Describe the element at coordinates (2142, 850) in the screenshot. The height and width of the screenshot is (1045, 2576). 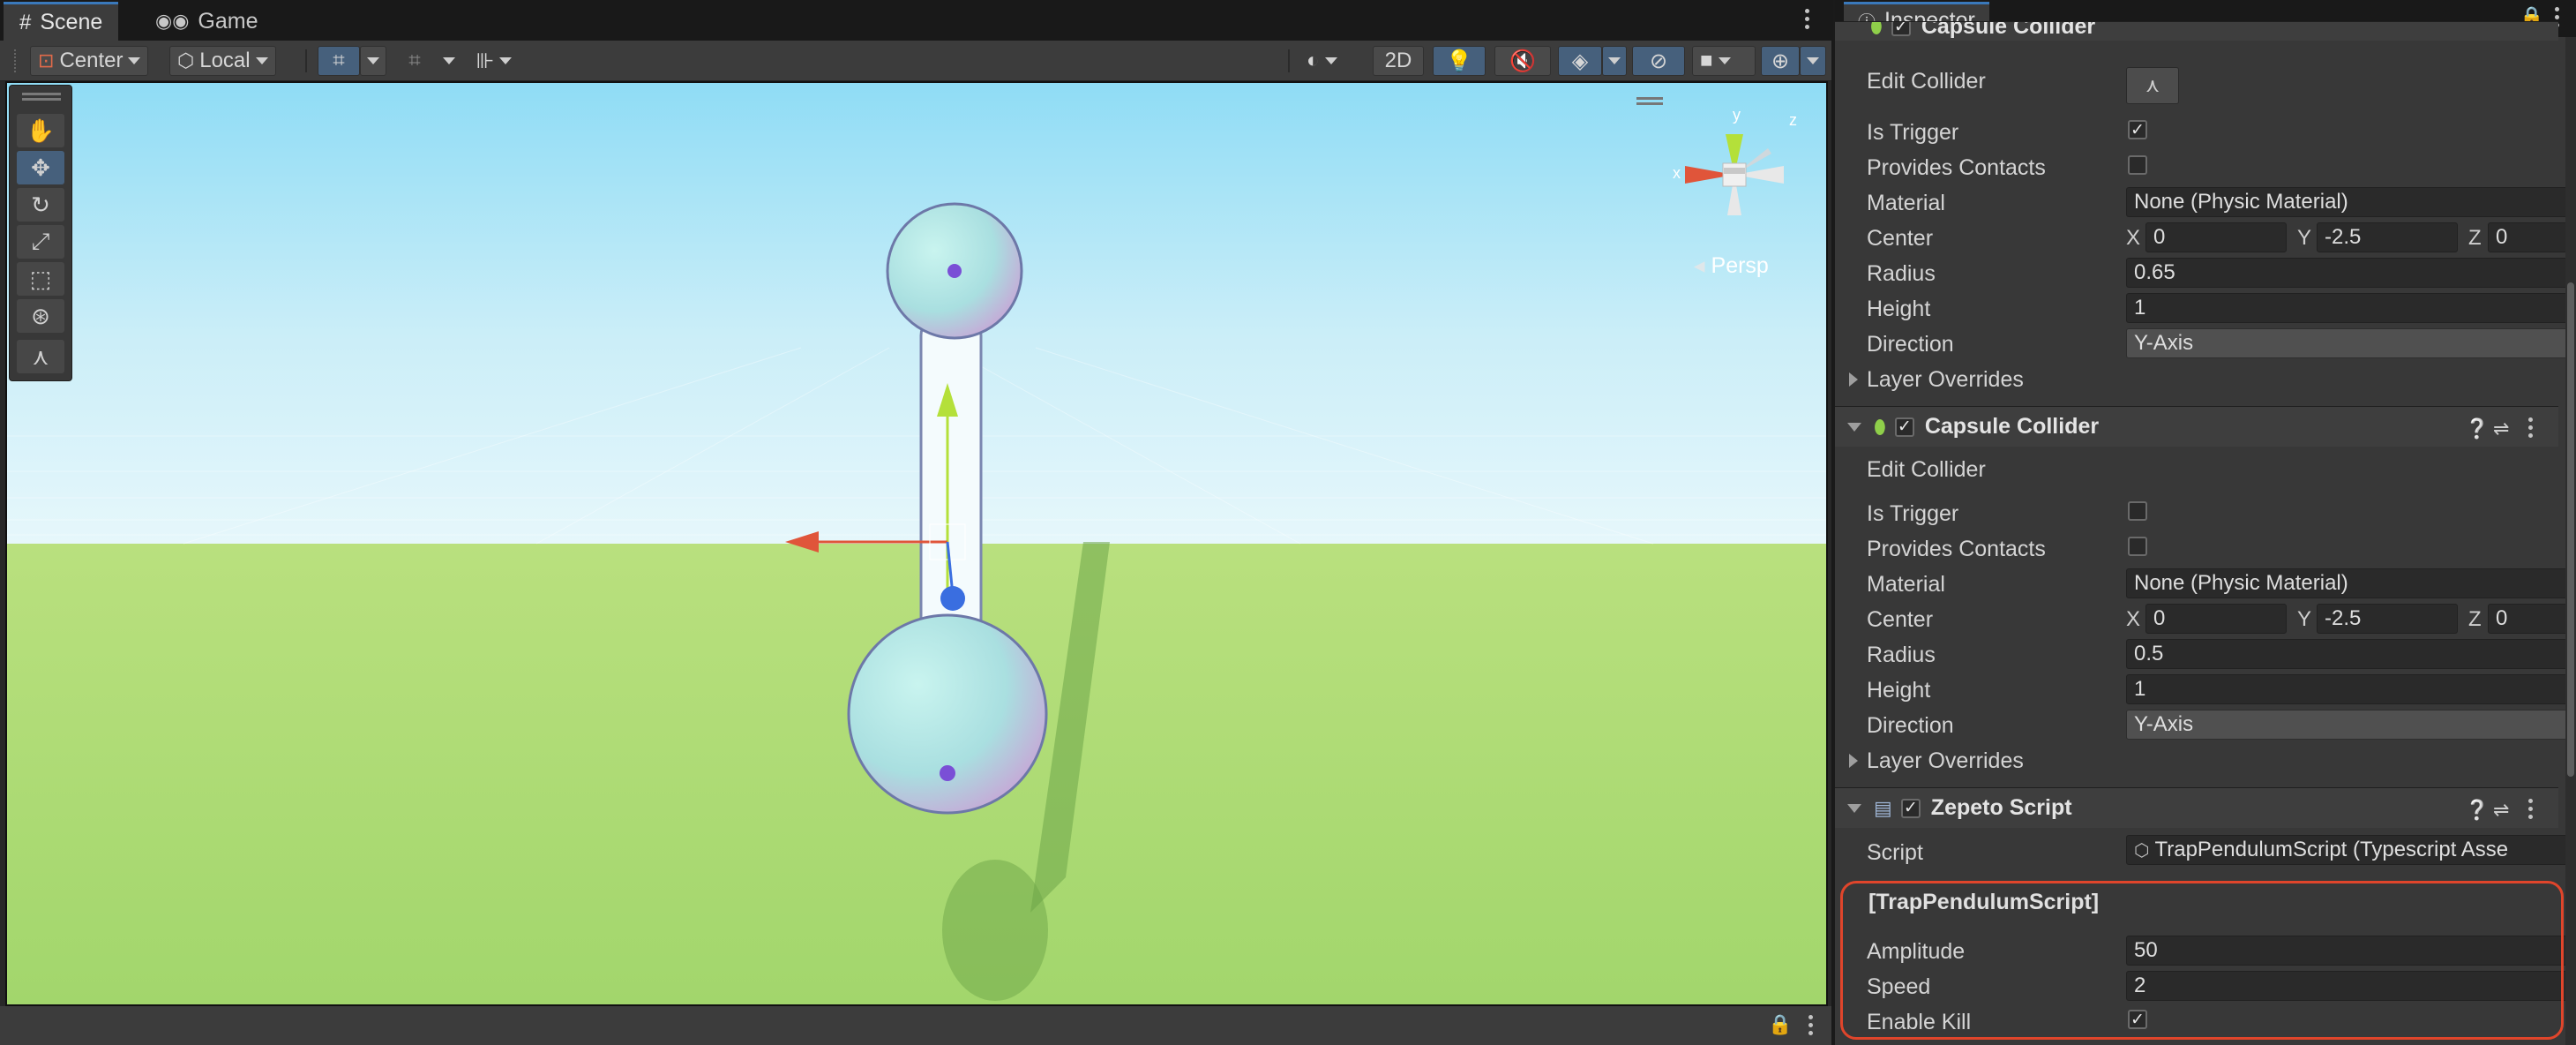
I see `typescript-asset-icon: ⬡` at that location.